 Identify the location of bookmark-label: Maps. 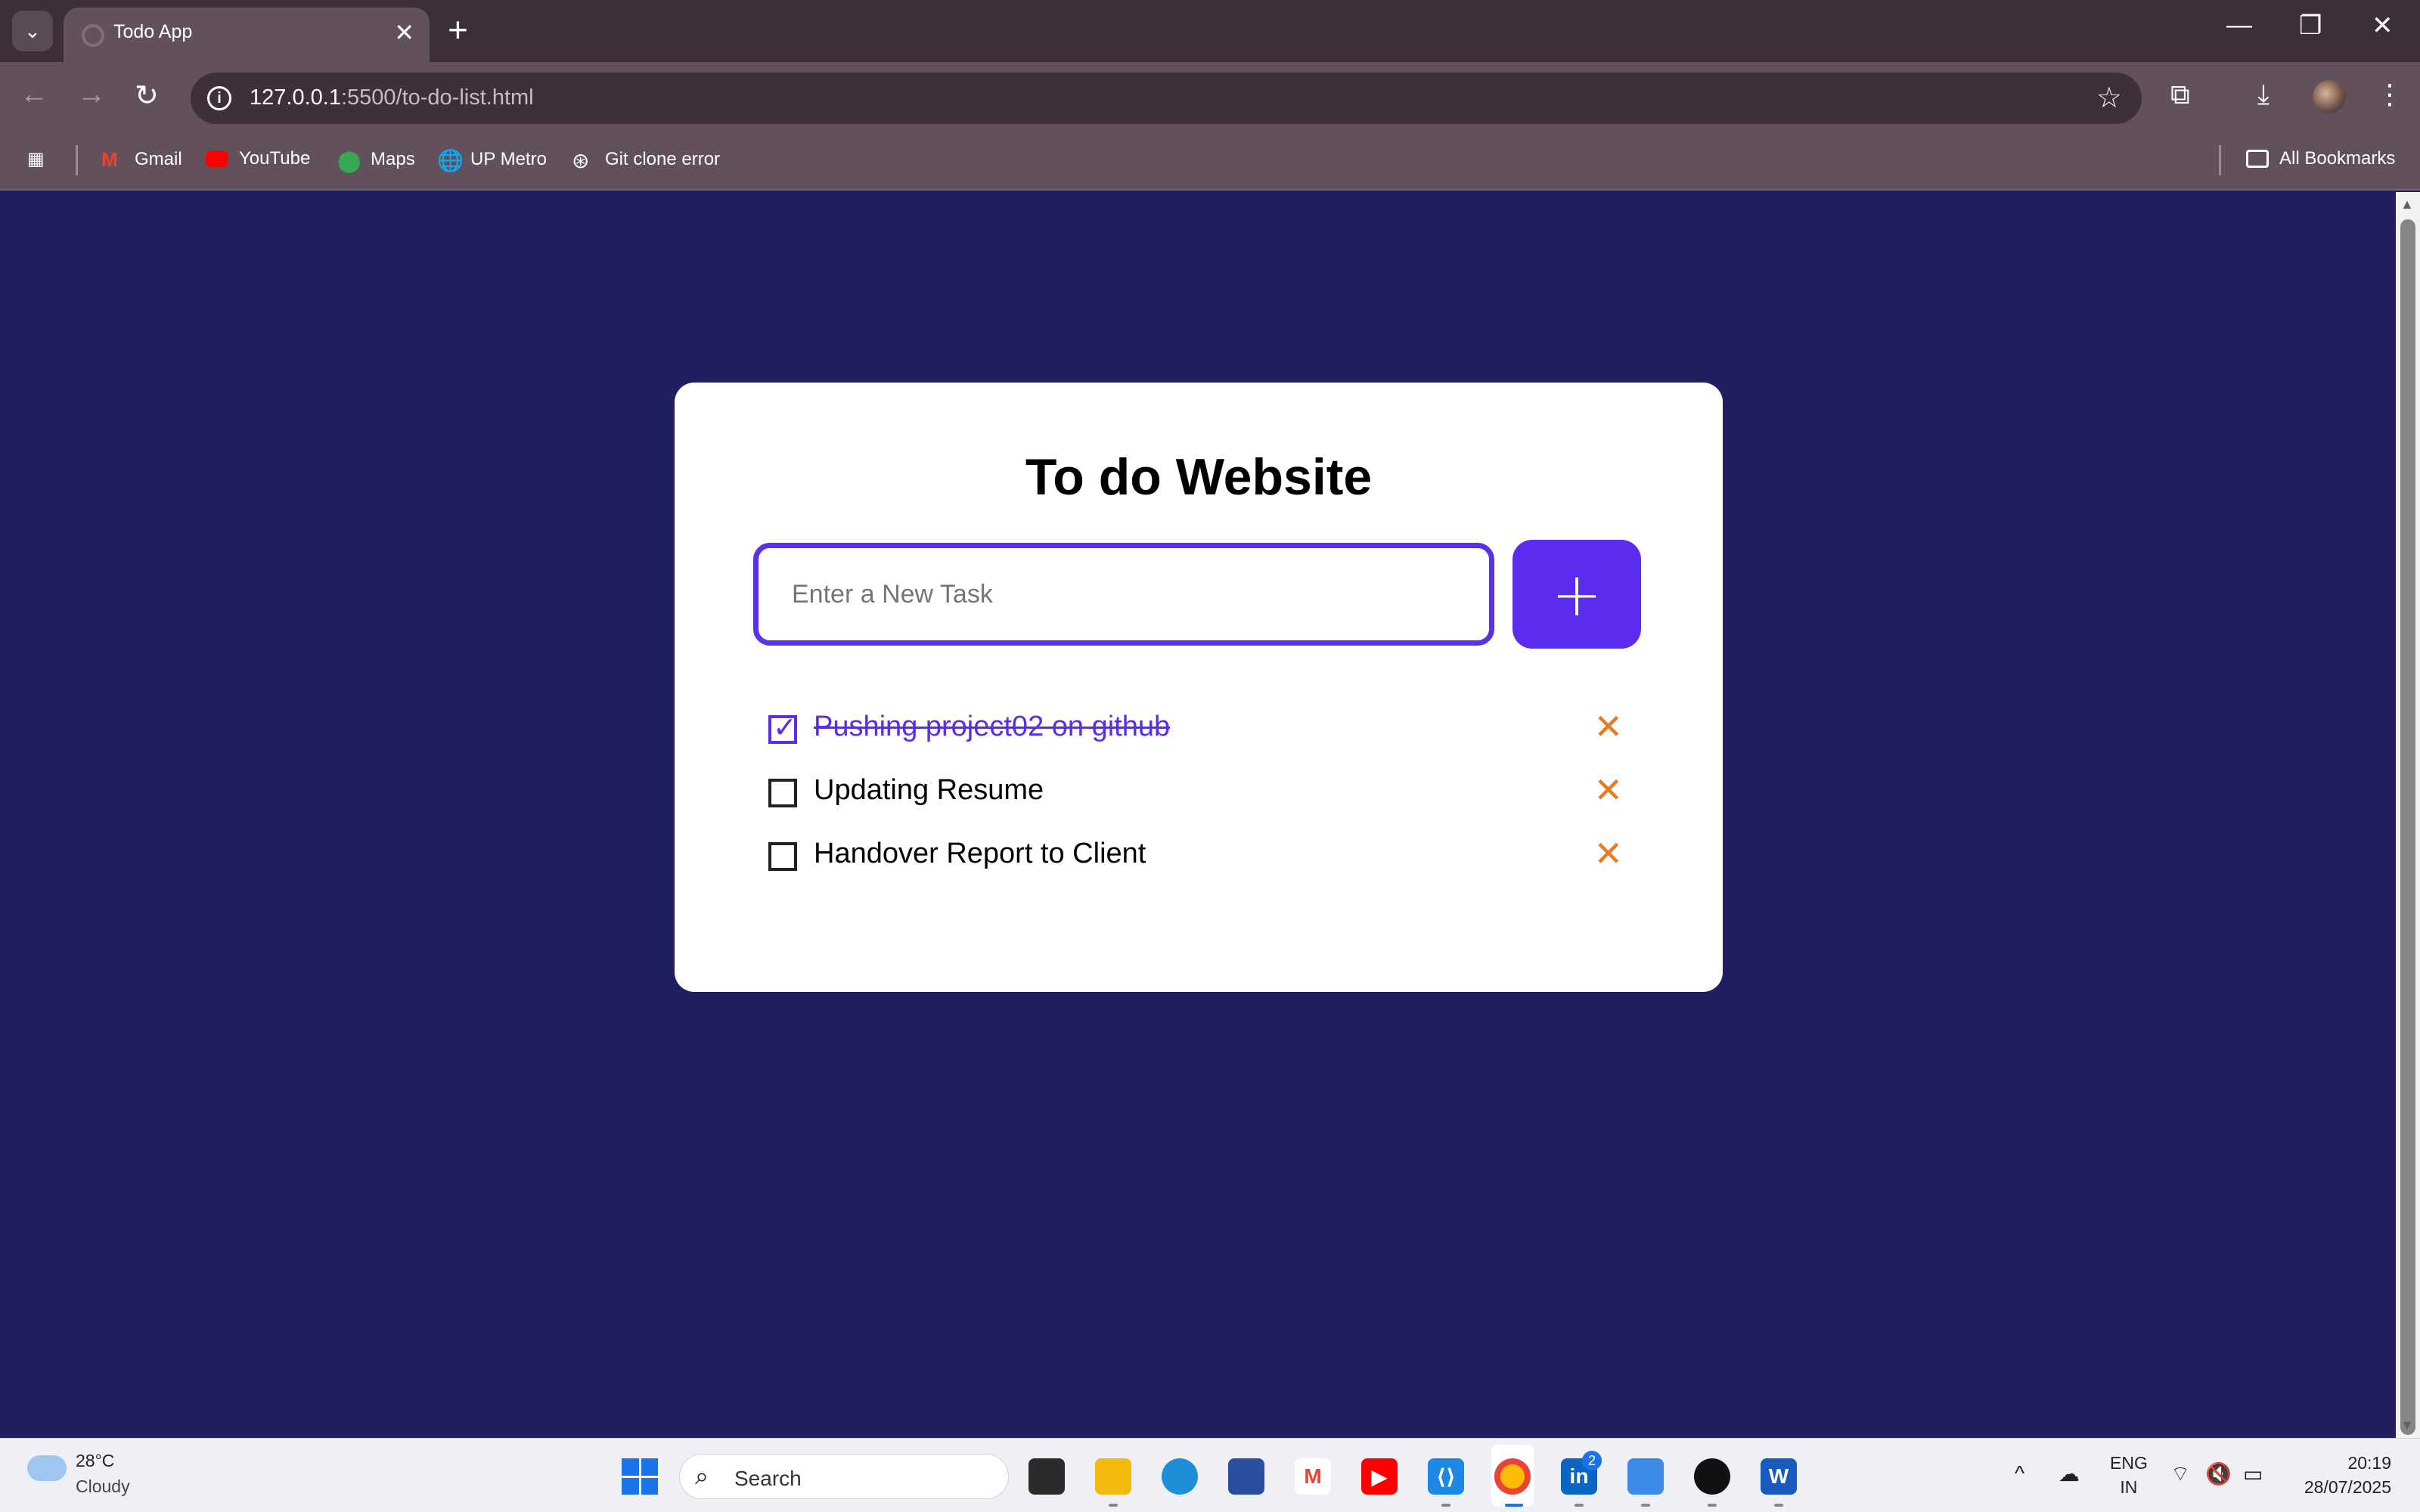
(393, 159).